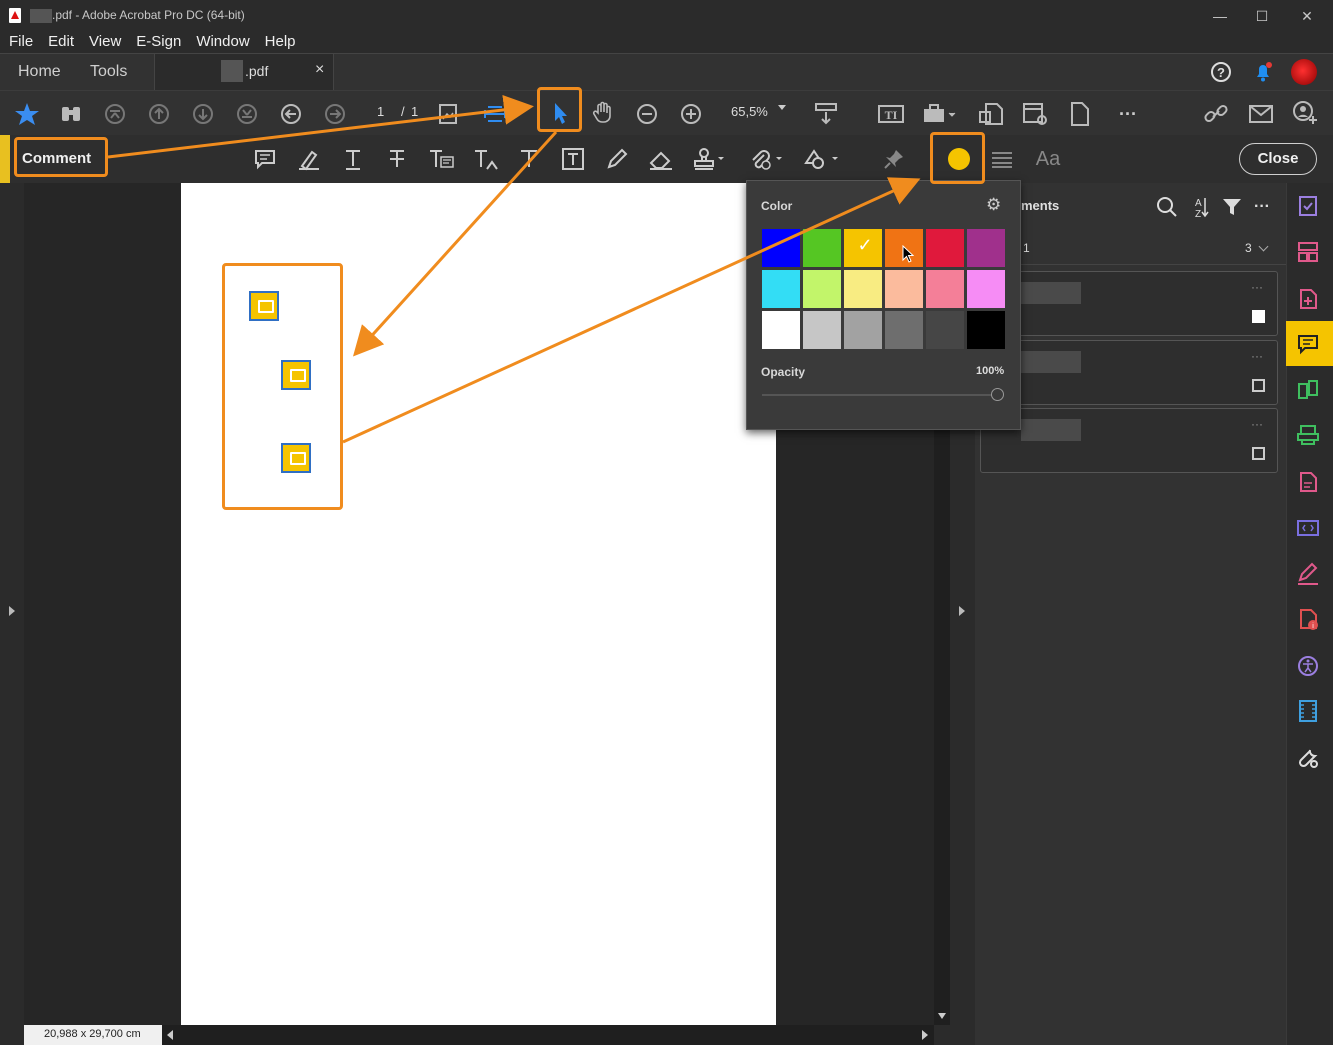  Describe the element at coordinates (1308, 758) in the screenshot. I see `more-tools-wrench-icon` at that location.